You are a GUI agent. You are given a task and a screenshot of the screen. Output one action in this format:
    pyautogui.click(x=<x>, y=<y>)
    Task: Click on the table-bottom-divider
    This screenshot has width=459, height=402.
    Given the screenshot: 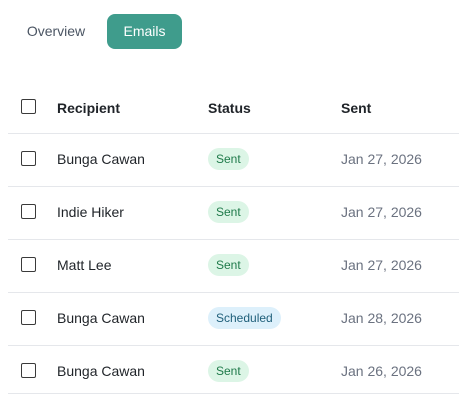 What is the action you would take?
    pyautogui.click(x=233, y=393)
    